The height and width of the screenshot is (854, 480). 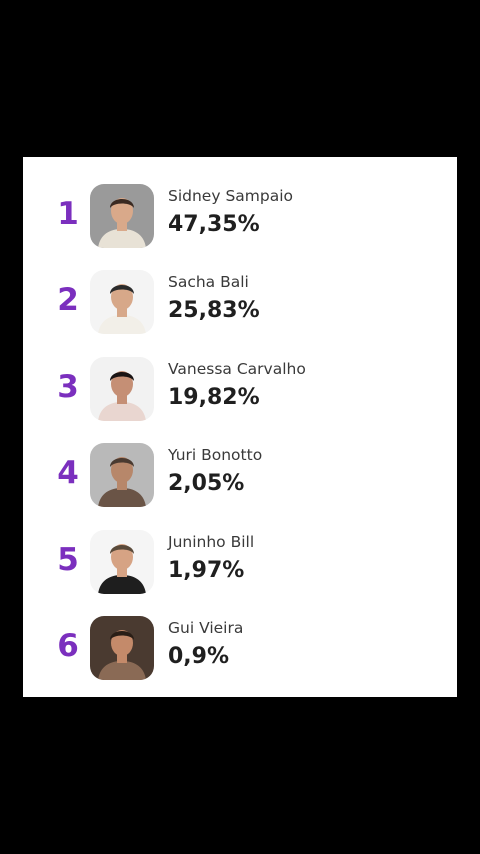 I want to click on rank-number: 6, so click(x=68, y=646).